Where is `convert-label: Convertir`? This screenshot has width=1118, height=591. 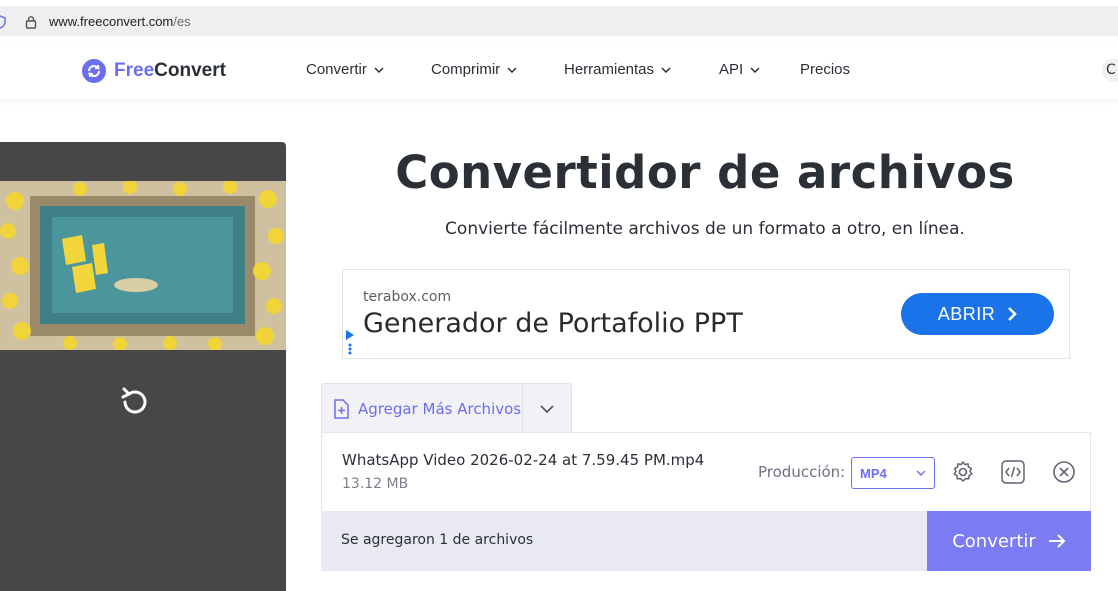
convert-label: Convertir is located at coordinates (994, 541).